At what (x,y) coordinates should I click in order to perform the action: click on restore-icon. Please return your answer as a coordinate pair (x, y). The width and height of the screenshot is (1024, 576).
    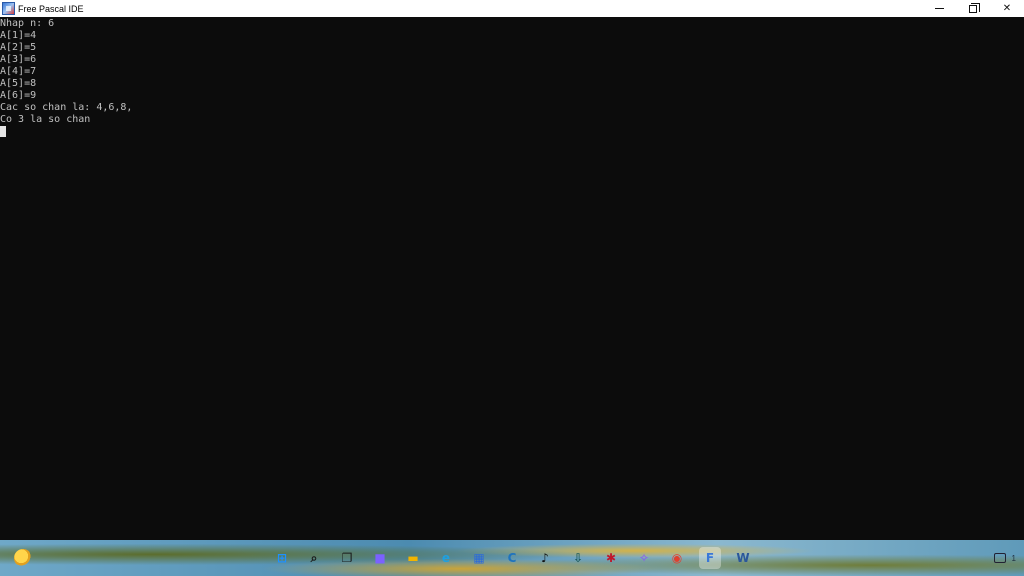
    Looking at the image, I should click on (974, 7).